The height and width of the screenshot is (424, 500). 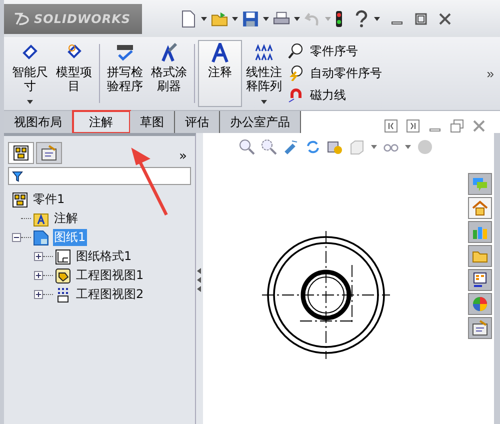 I want to click on new-document-icon, so click(x=188, y=19).